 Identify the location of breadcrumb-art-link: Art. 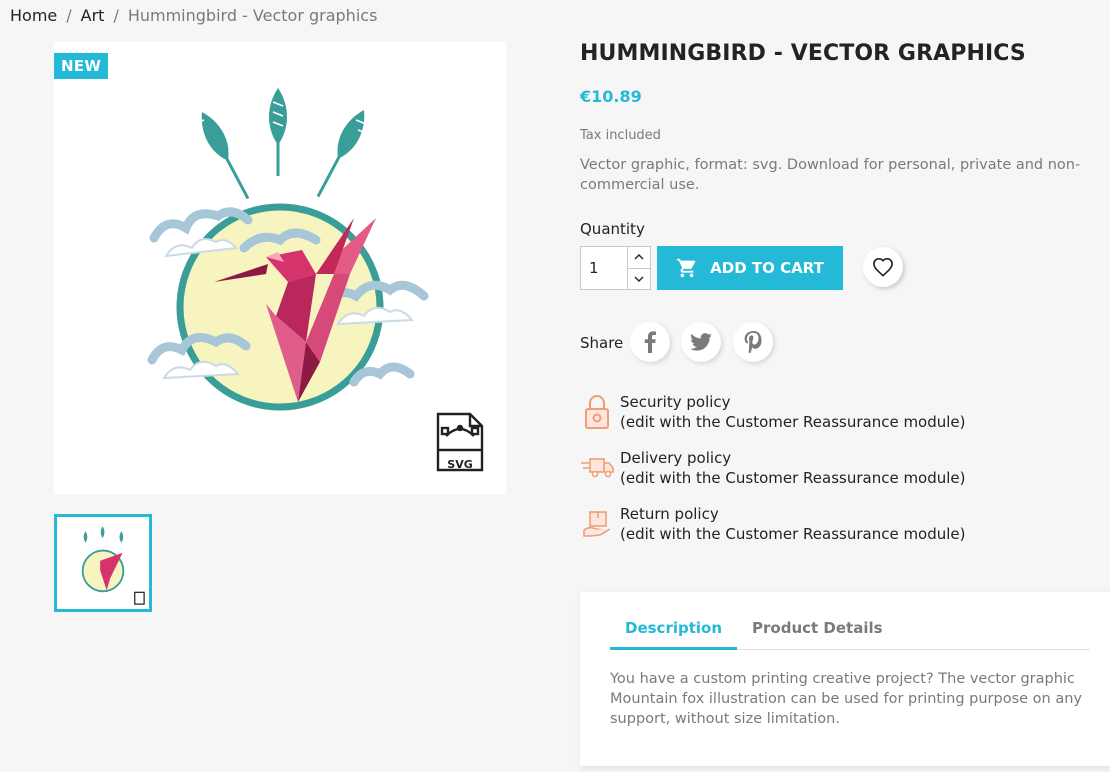
(93, 15).